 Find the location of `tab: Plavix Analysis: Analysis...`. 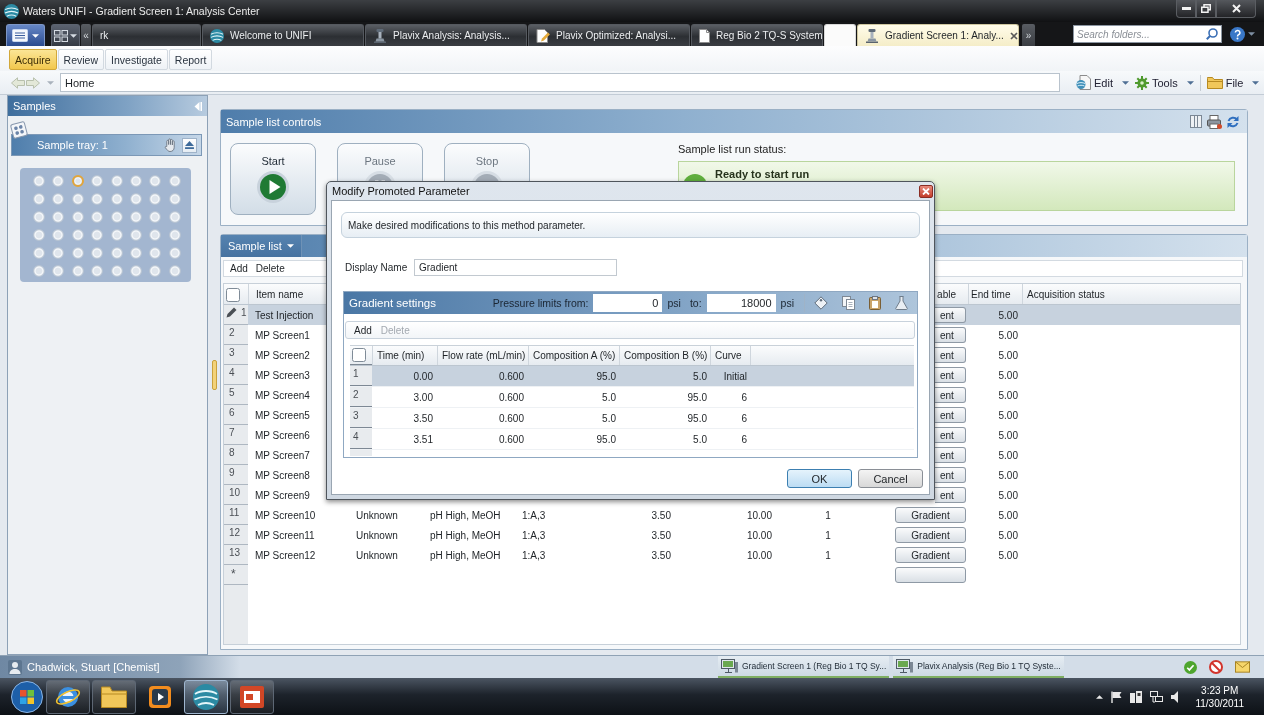

tab: Plavix Analysis: Analysis... is located at coordinates (446, 35).